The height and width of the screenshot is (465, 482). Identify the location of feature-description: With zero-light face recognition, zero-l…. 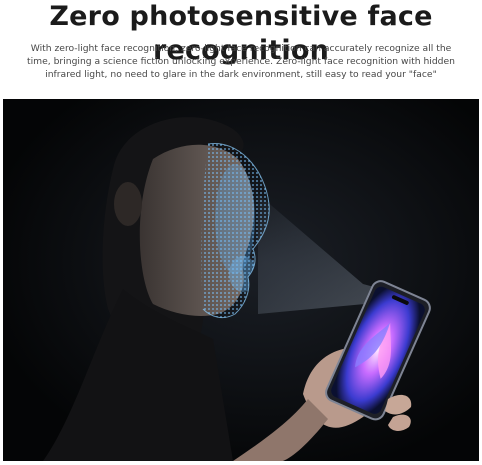
(241, 61).